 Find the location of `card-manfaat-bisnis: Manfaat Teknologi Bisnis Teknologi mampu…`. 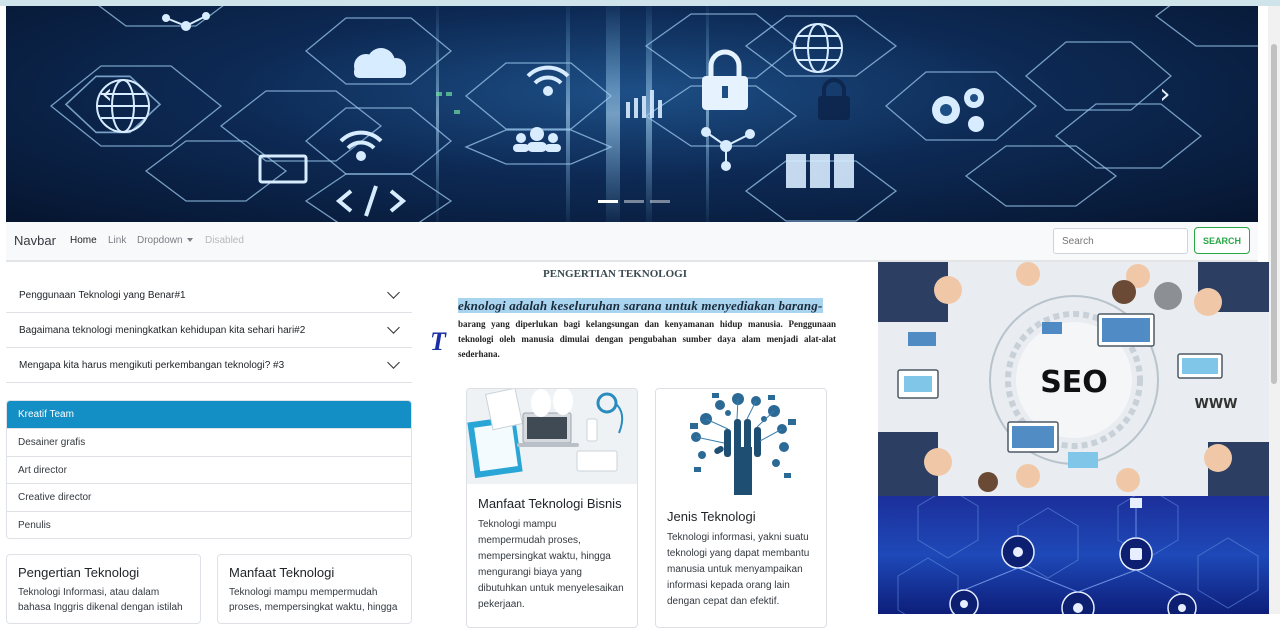

card-manfaat-bisnis: Manfaat Teknologi Bisnis Teknologi mampu… is located at coordinates (552, 508).